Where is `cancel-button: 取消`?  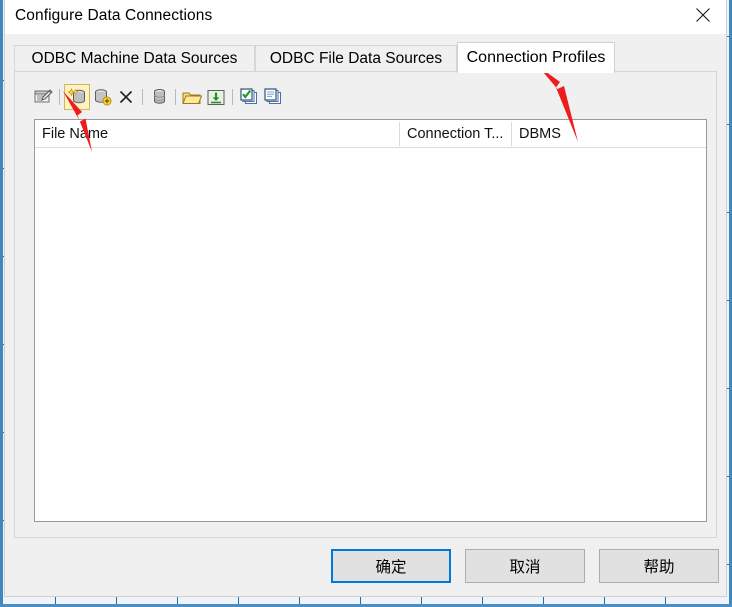
cancel-button: 取消 is located at coordinates (525, 566).